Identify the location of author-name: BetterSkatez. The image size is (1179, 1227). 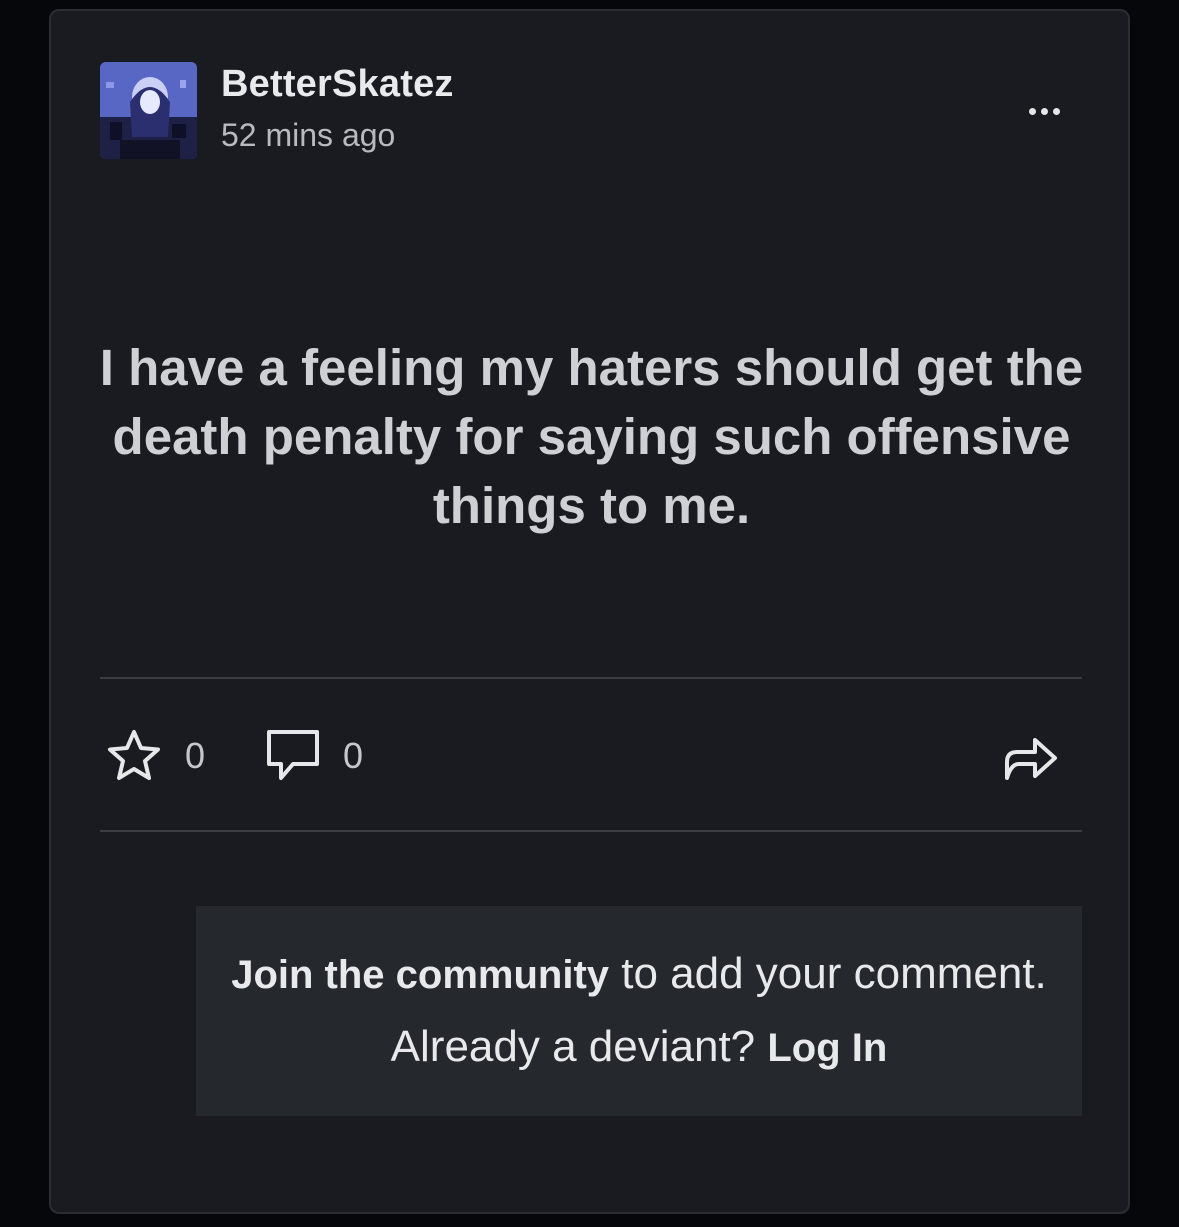
(337, 84).